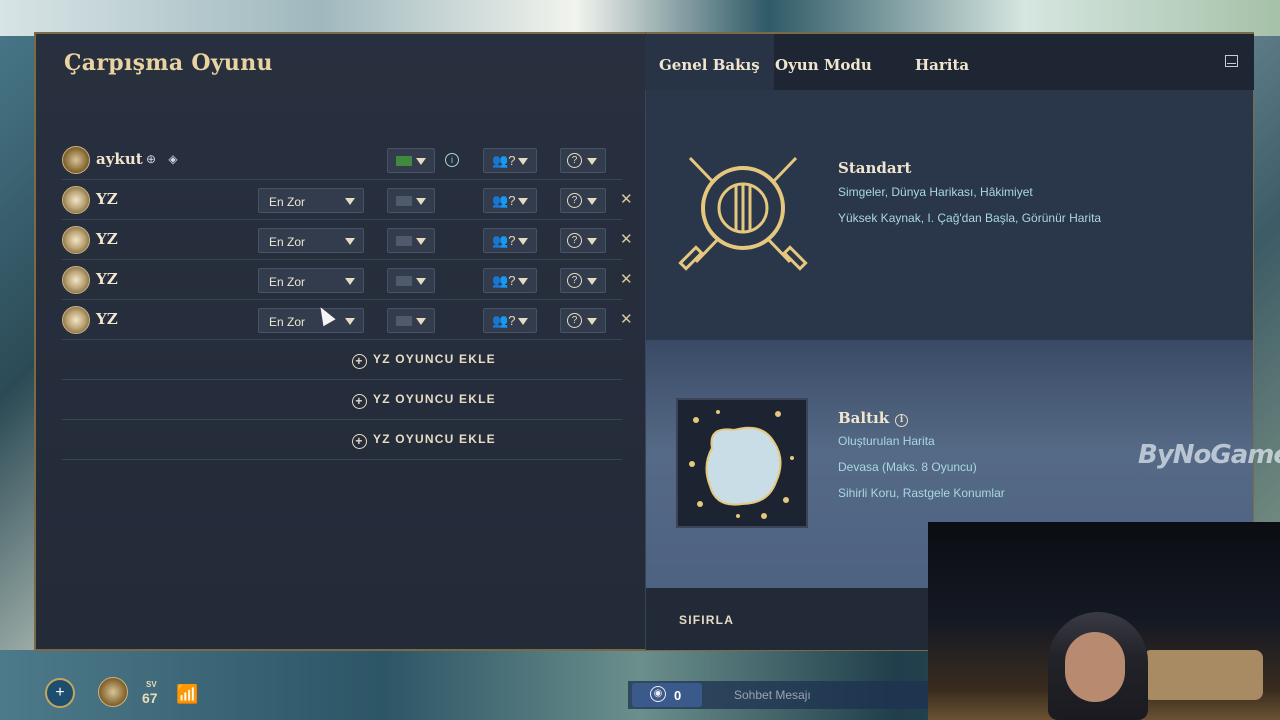  Describe the element at coordinates (151, 684) in the screenshot. I see `sv-label: SV` at that location.